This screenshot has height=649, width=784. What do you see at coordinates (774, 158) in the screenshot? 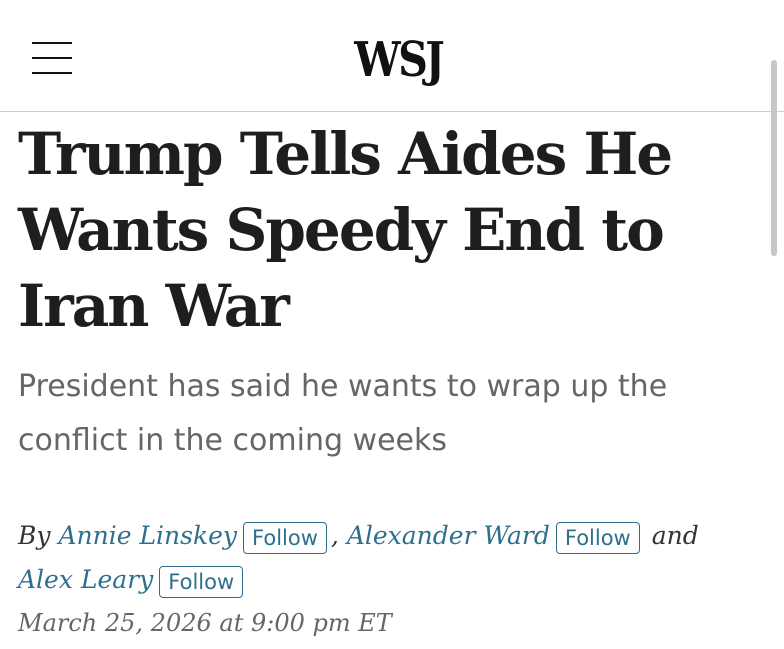
I see `scrollbar` at bounding box center [774, 158].